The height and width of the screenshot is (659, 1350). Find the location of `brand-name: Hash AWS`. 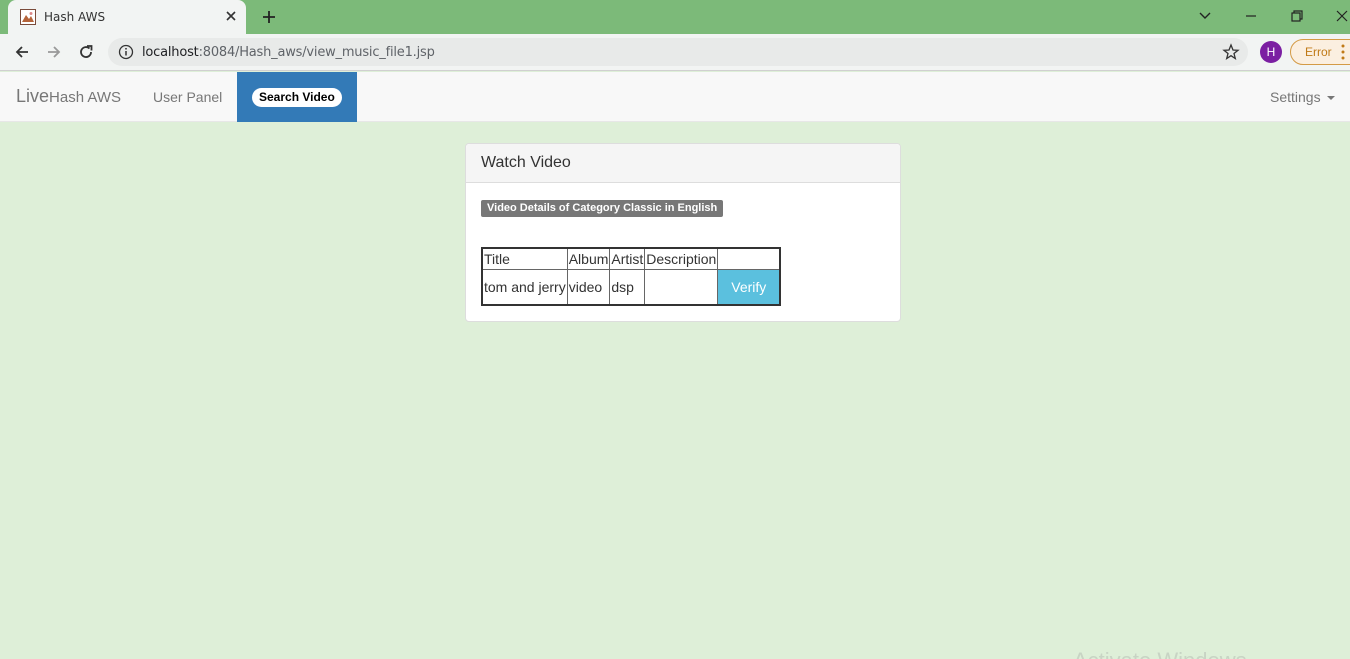

brand-name: Hash AWS is located at coordinates (85, 97).